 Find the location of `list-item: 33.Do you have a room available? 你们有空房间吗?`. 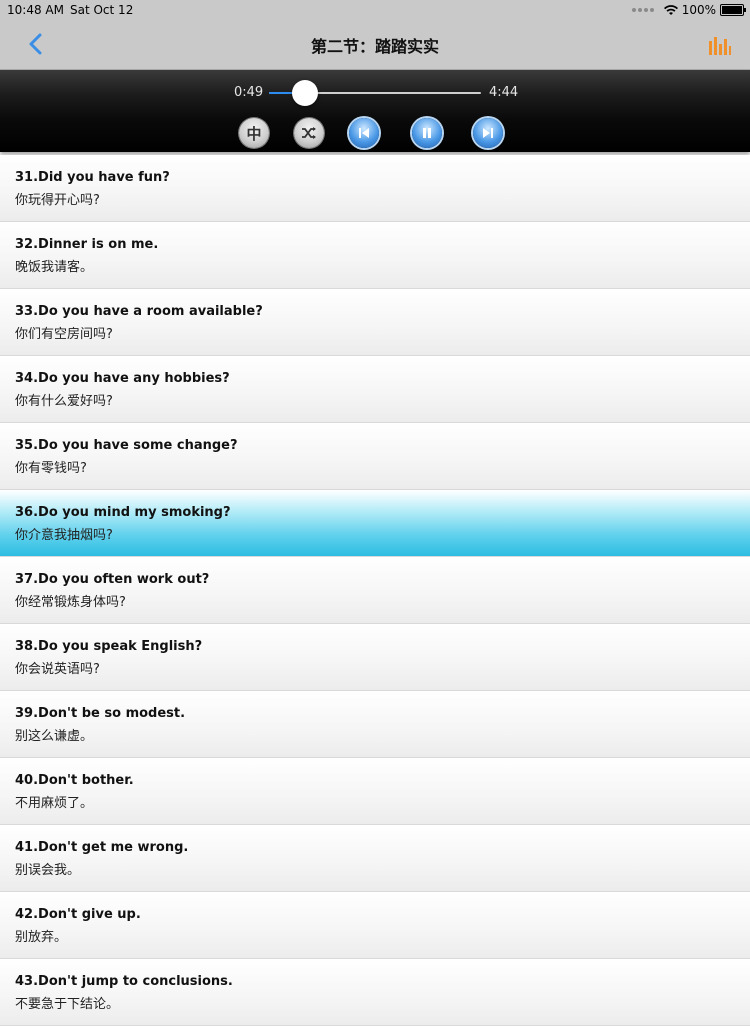

list-item: 33.Do you have a room available? 你们有空房间吗? is located at coordinates (375, 322).